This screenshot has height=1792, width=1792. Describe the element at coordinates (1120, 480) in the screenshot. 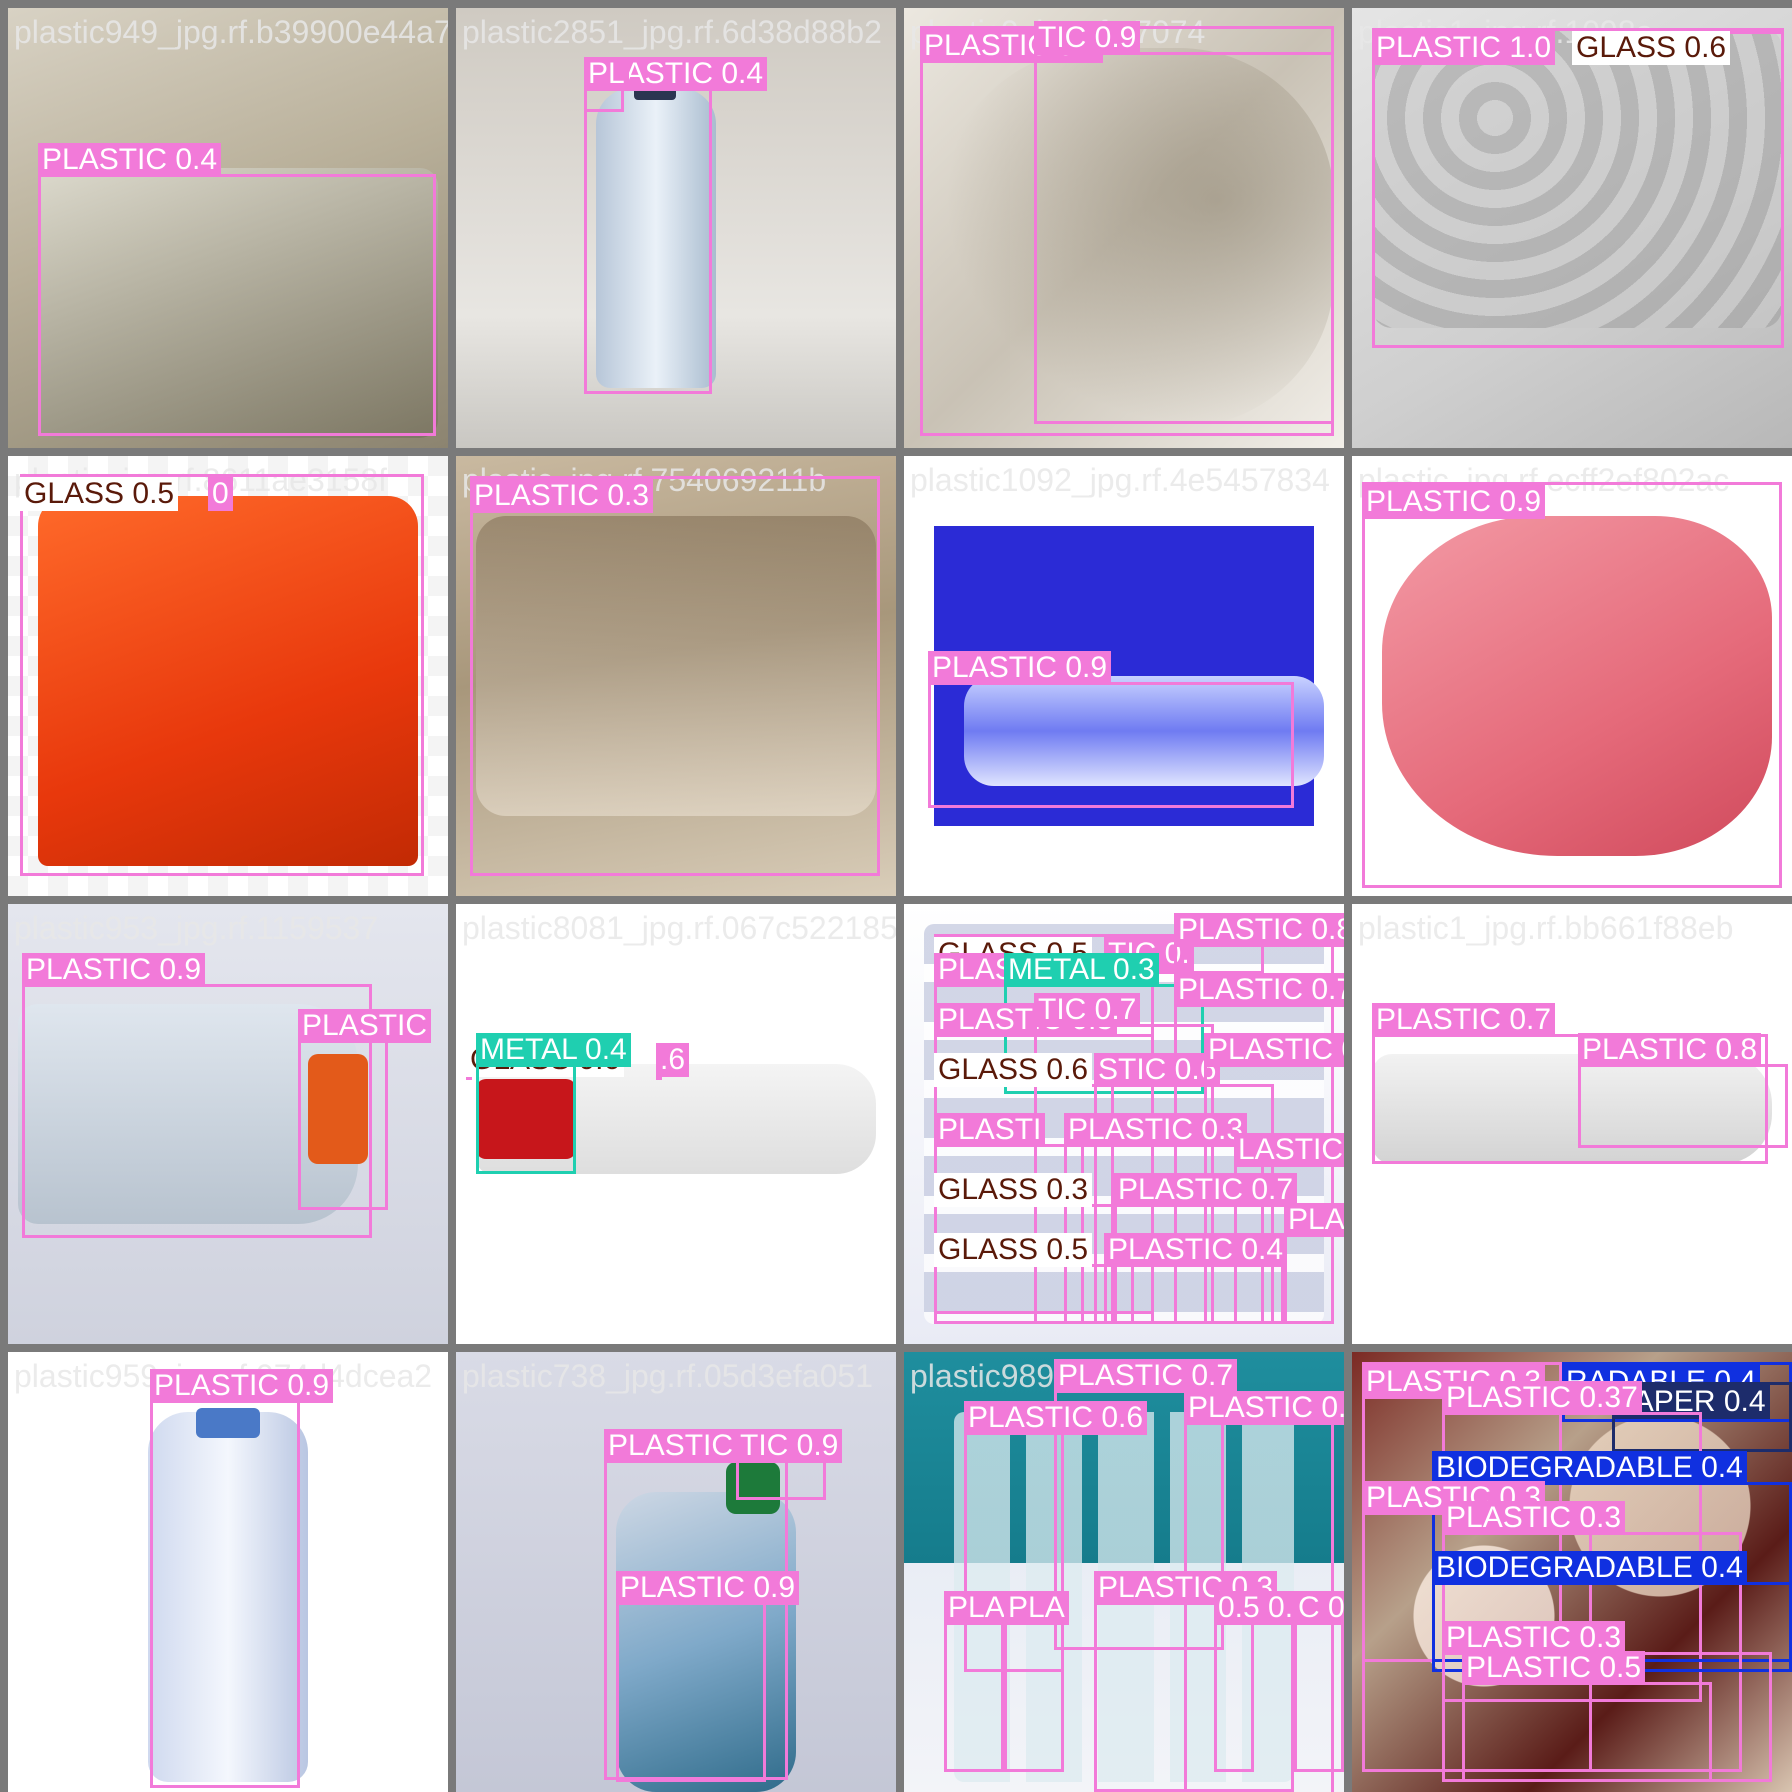

I see `tile-filename: plastic1092_jpg.rf.4e5457834` at that location.